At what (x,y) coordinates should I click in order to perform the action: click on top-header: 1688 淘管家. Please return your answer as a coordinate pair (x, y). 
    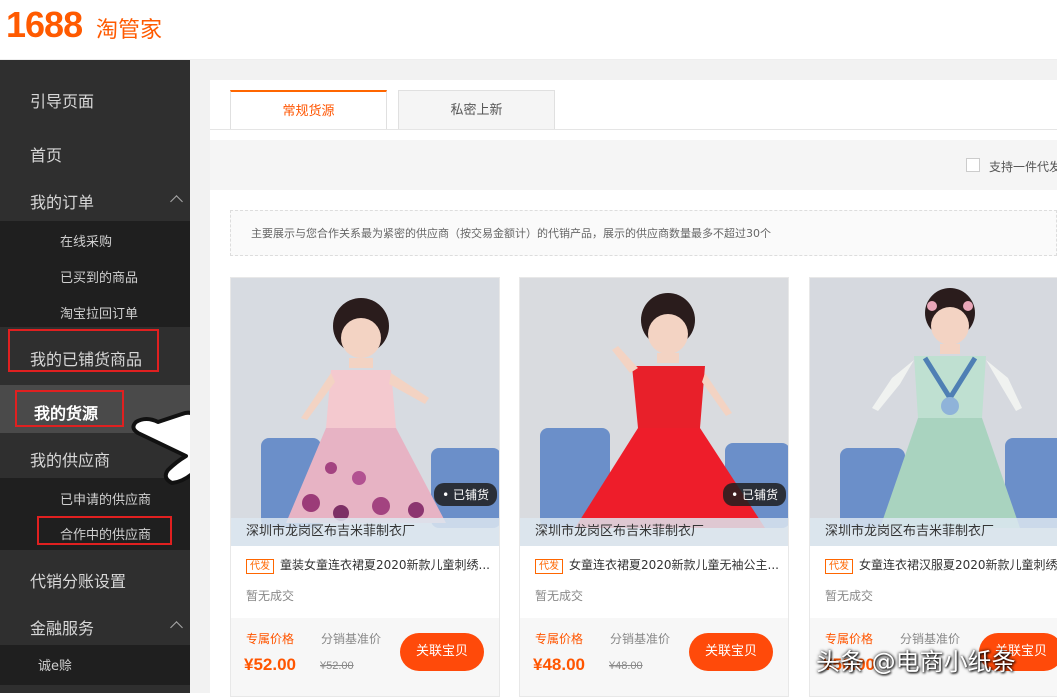
    Looking at the image, I should click on (528, 30).